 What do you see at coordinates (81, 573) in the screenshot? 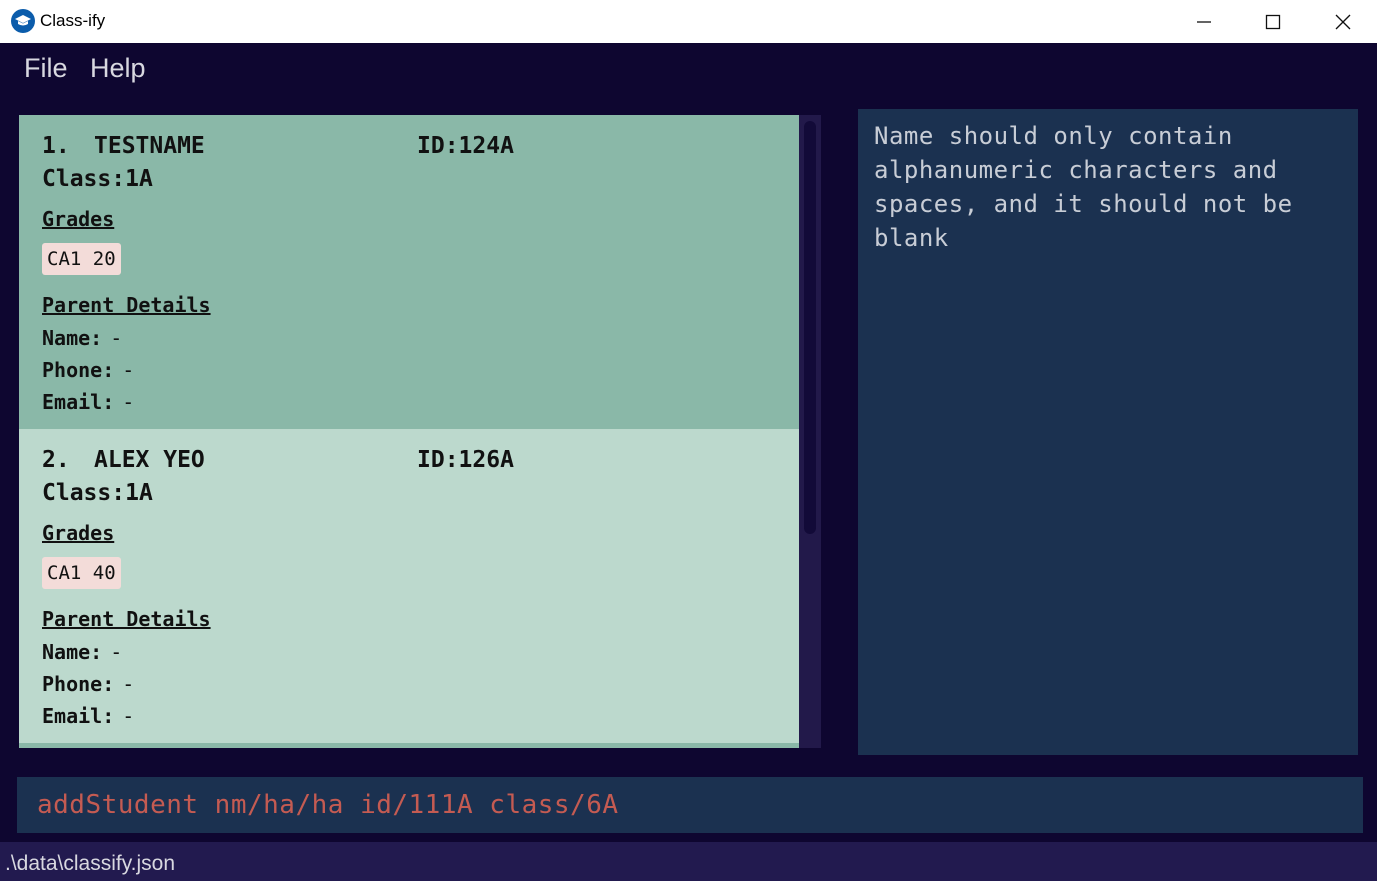
I see `grade-tag: CA1 40` at bounding box center [81, 573].